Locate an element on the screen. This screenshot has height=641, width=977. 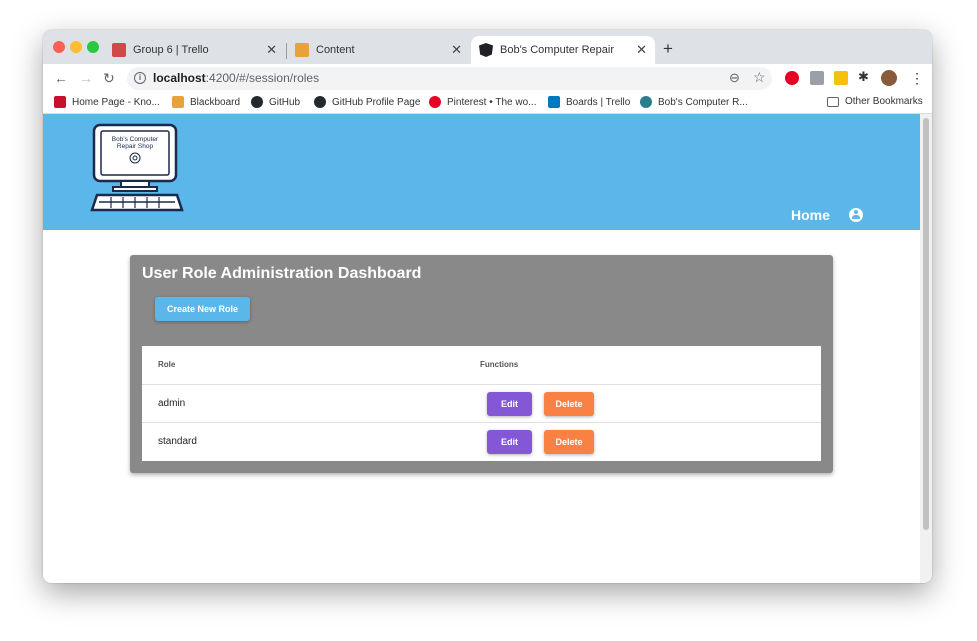
table-row: standard Edit Delete is located at coordinates (481, 441).